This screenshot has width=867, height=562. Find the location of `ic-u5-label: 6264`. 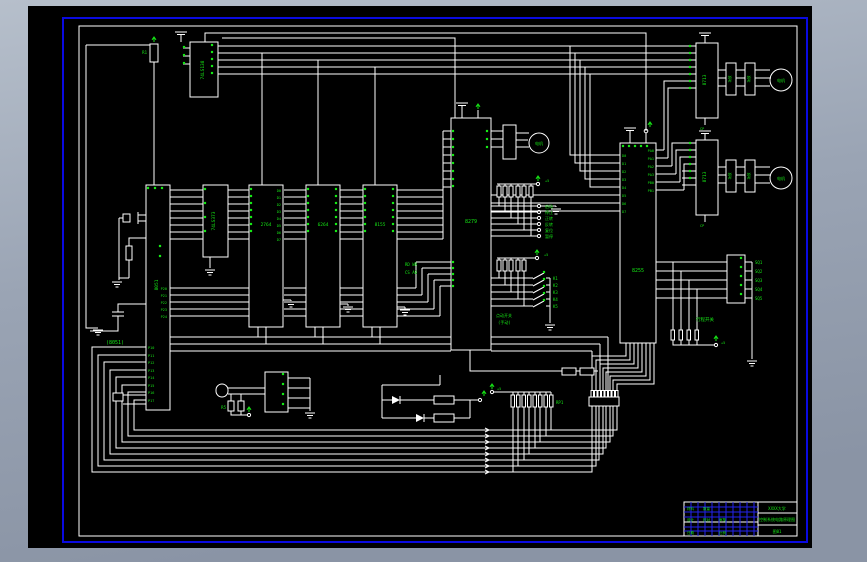

ic-u5-label: 6264 is located at coordinates (323, 225).